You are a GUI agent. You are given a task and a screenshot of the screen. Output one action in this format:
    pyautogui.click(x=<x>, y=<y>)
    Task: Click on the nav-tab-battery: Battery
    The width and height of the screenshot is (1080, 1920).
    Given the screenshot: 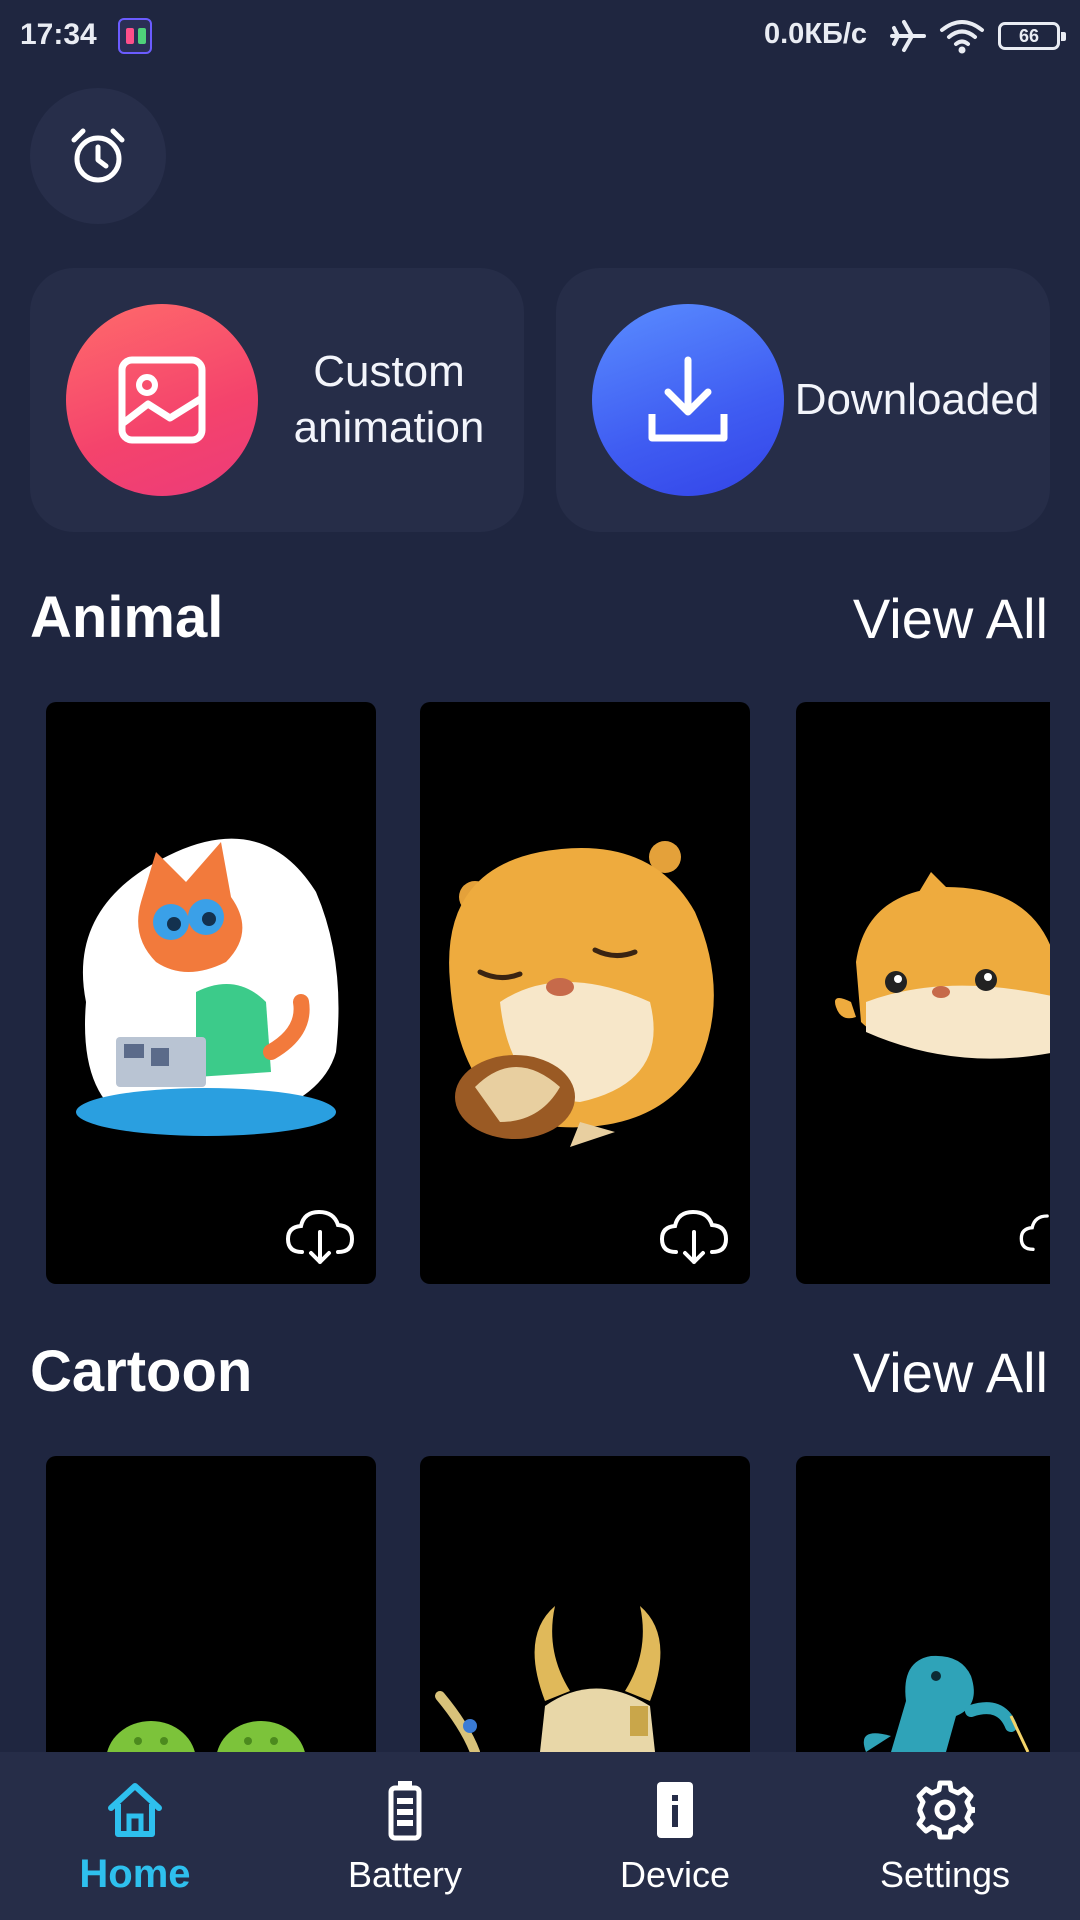 What is the action you would take?
    pyautogui.click(x=405, y=1836)
    